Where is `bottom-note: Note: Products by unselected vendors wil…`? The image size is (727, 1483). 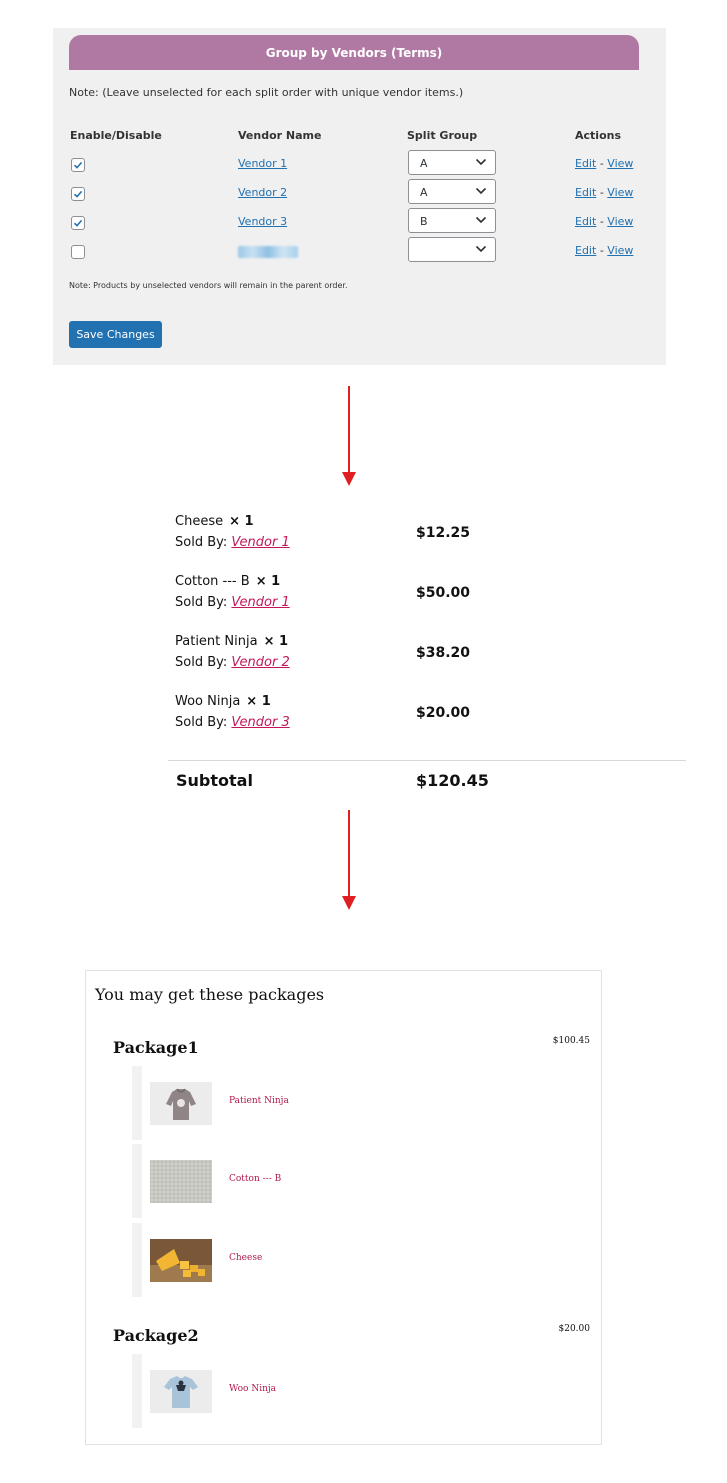 bottom-note: Note: Products by unselected vendors wil… is located at coordinates (208, 285).